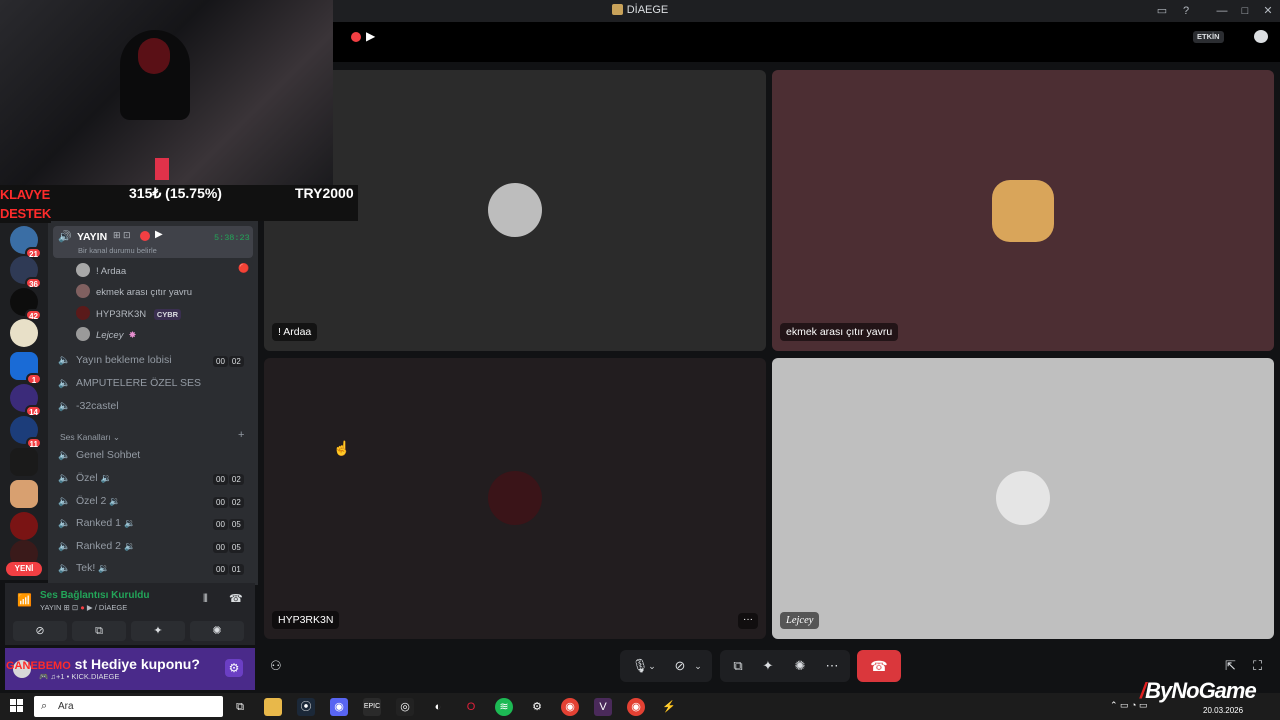 This screenshot has width=1280, height=720. Describe the element at coordinates (1222, 11) in the screenshot. I see `minimize-button: —` at that location.